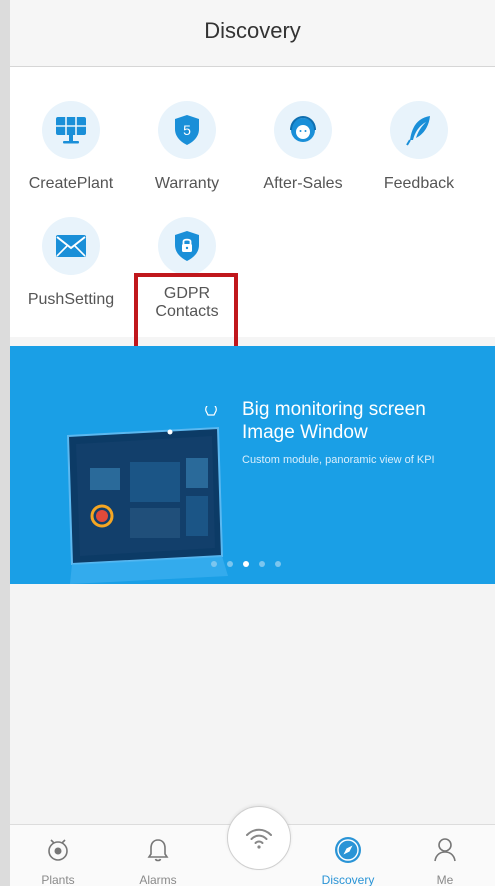  I want to click on solar-panel-icon, so click(71, 130).